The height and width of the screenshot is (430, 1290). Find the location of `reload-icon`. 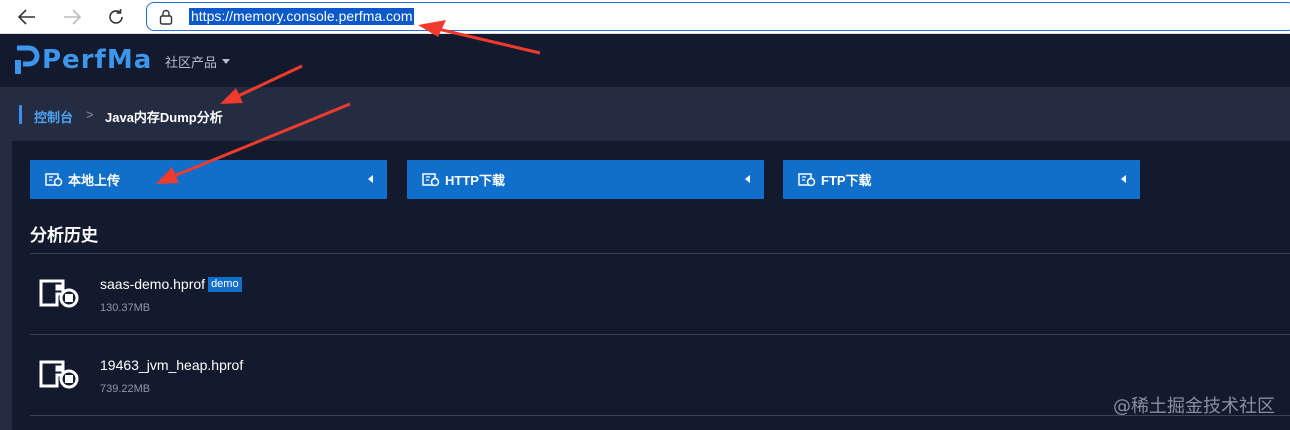

reload-icon is located at coordinates (116, 16).